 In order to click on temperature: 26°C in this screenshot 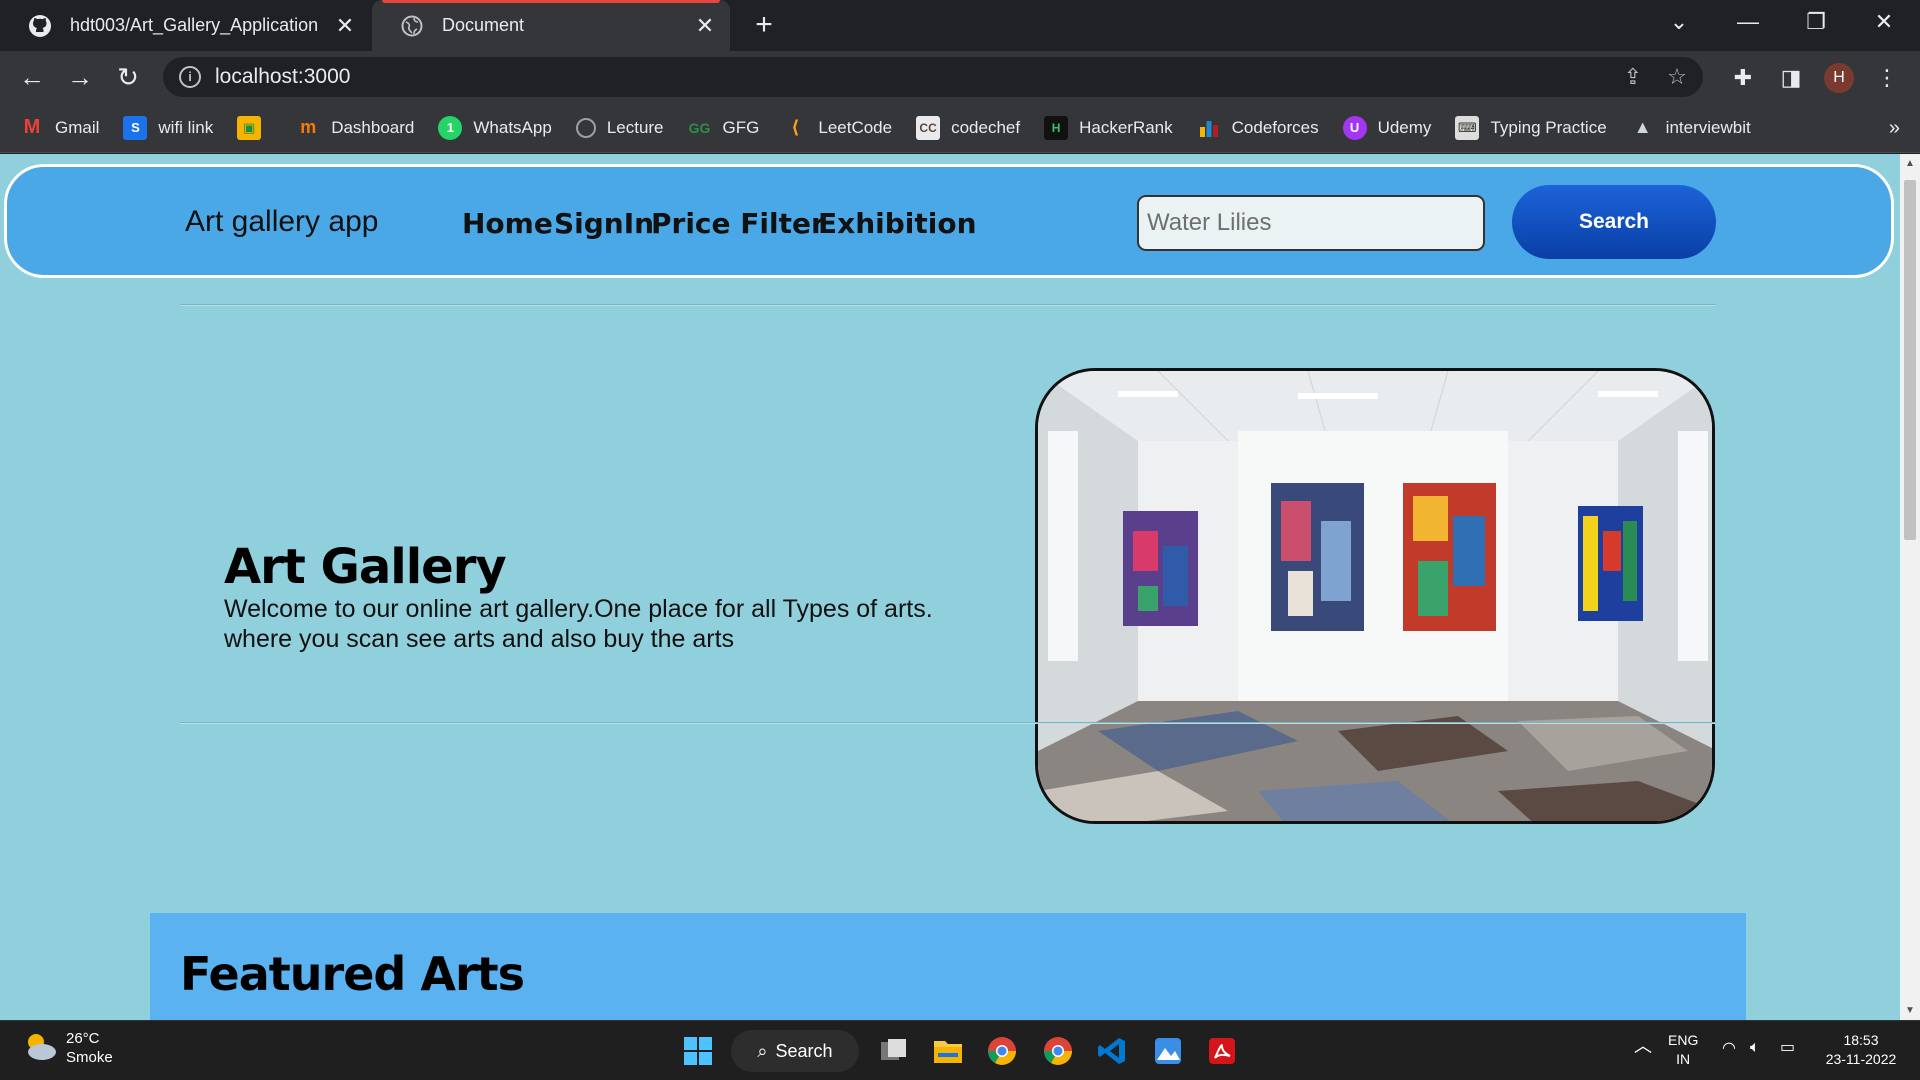, I will do `click(83, 1038)`.